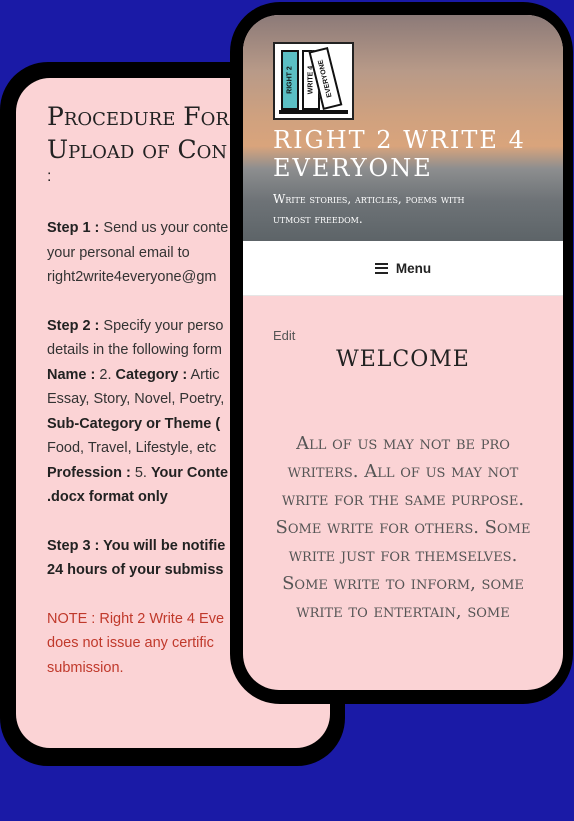 The width and height of the screenshot is (574, 821). Describe the element at coordinates (403, 359) in the screenshot. I see `welcome-heading: WELCOME` at that location.